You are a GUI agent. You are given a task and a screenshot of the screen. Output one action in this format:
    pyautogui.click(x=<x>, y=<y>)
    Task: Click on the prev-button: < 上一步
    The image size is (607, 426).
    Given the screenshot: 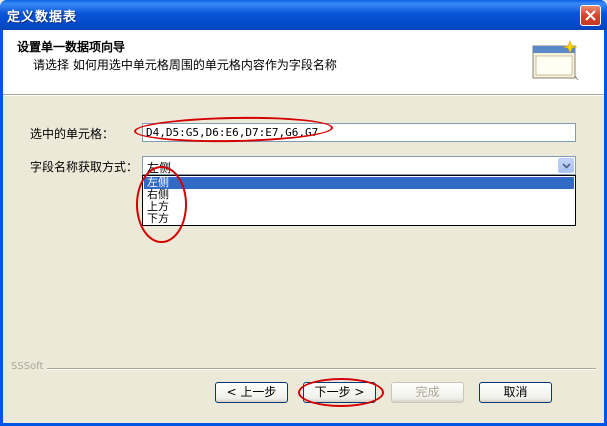 What is the action you would take?
    pyautogui.click(x=251, y=392)
    